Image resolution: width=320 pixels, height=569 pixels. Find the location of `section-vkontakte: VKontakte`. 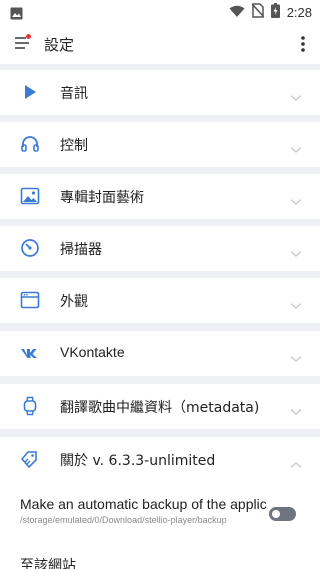

section-vkontakte: VKontakte is located at coordinates (160, 353).